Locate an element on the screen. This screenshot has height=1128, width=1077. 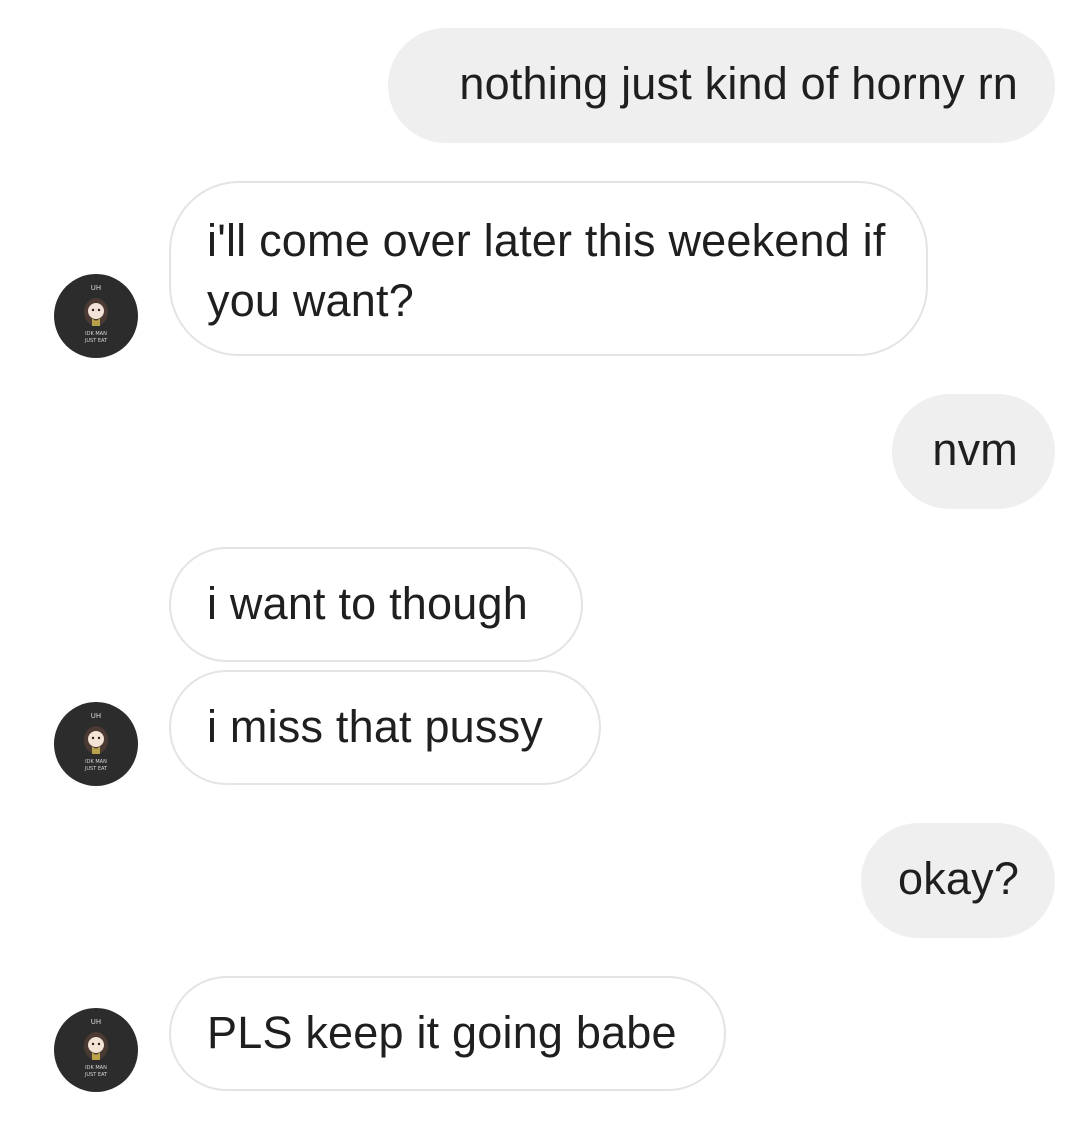
message-text: i miss that pussy is located at coordinates (375, 726).